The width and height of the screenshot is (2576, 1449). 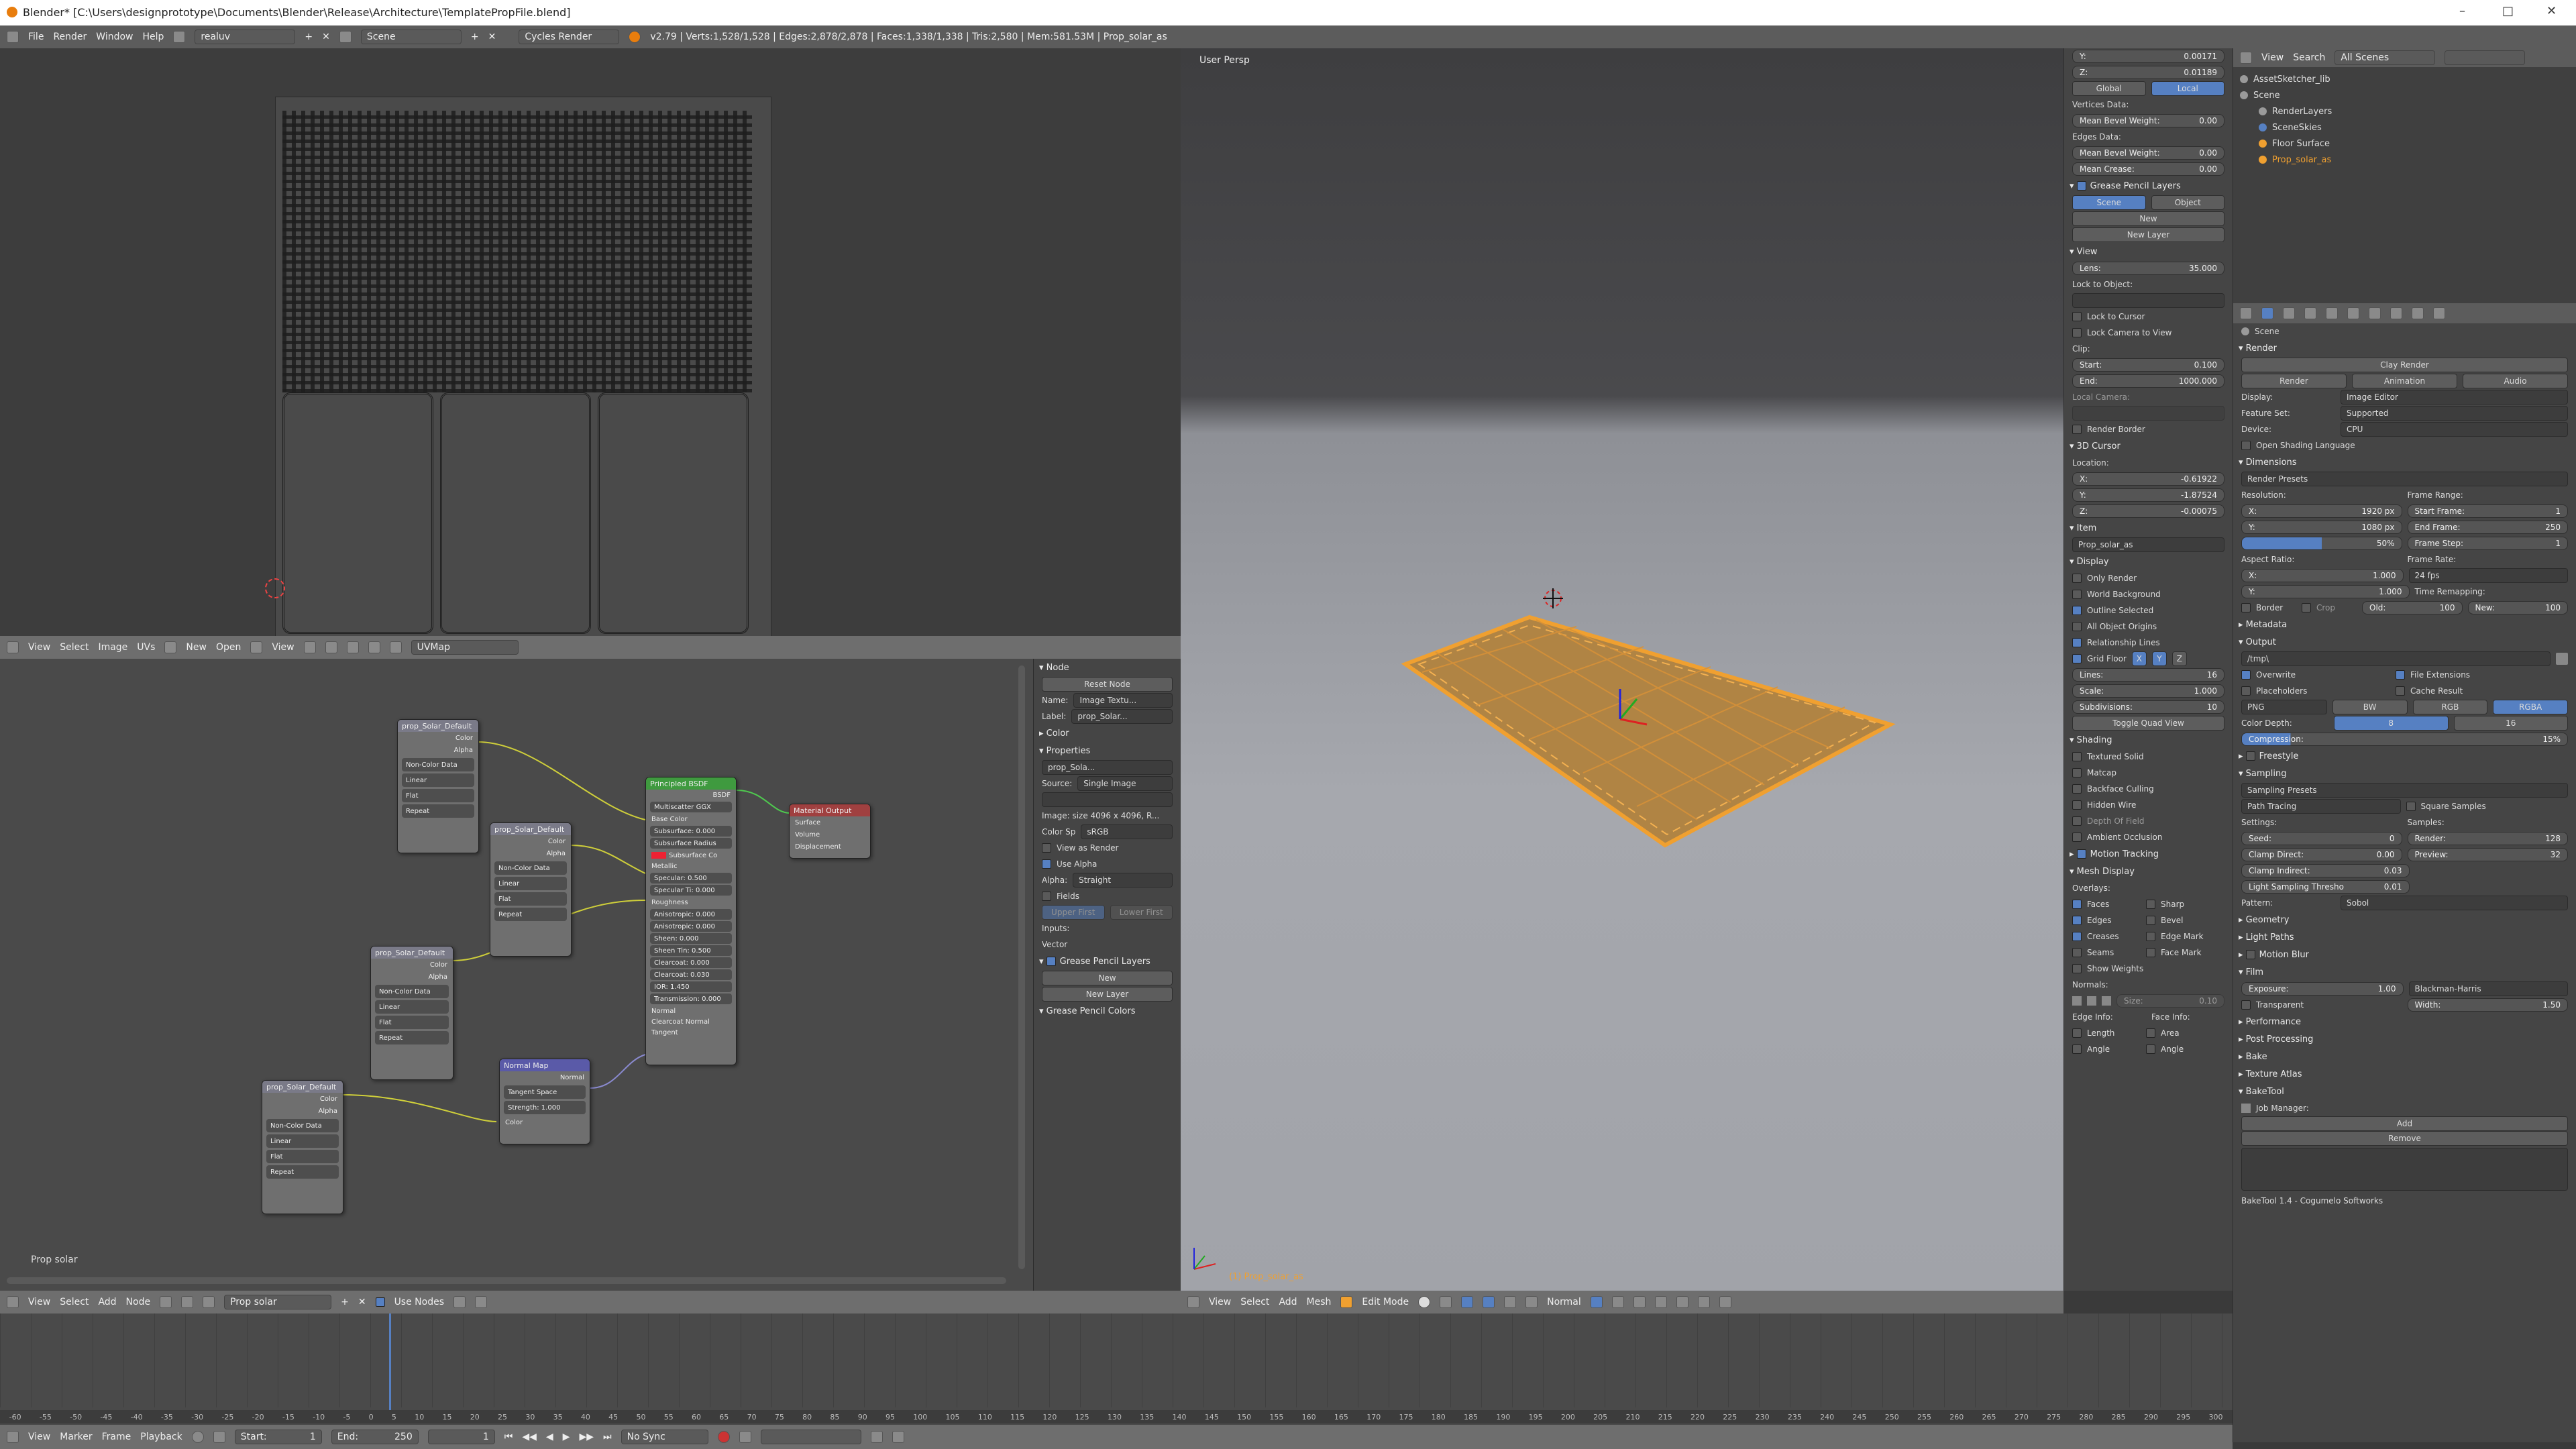 I want to click on feature-set-dropdown: Supported, so click(x=2454, y=413).